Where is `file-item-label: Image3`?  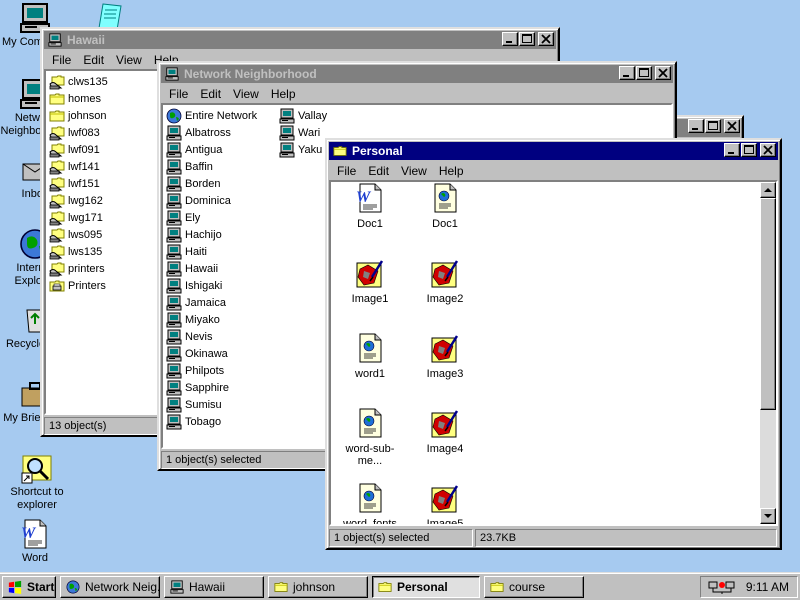 file-item-label: Image3 is located at coordinates (445, 374).